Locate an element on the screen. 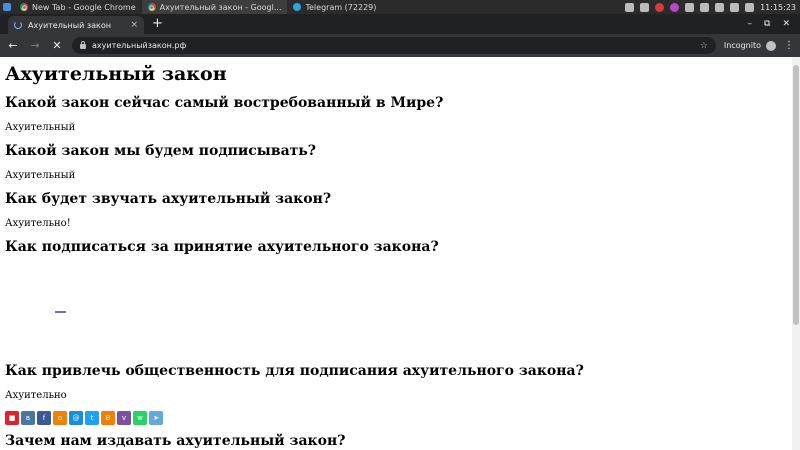 This screenshot has height=450, width=800. reload-icon: ✕ is located at coordinates (57, 45).